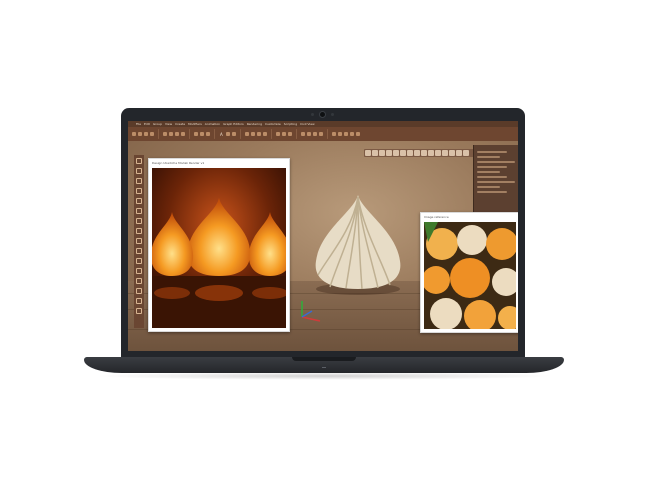 The width and height of the screenshot is (650, 500). Describe the element at coordinates (219, 248) in the screenshot. I see `render-image` at that location.